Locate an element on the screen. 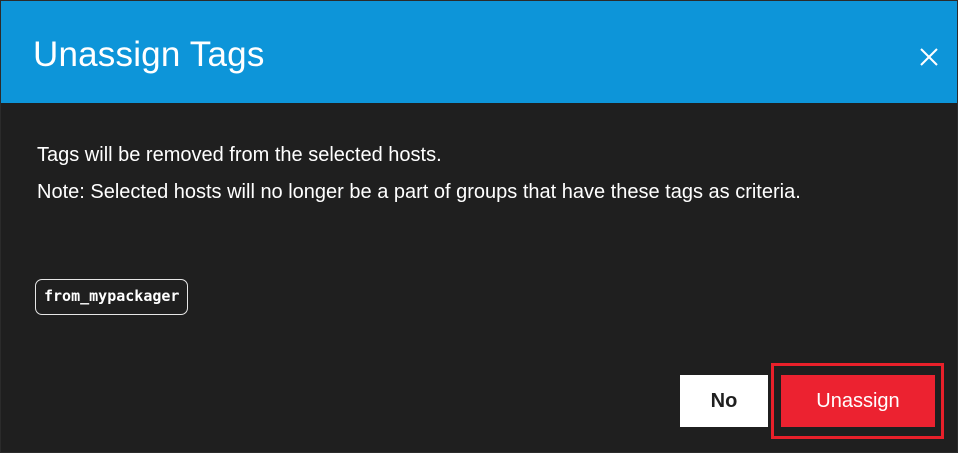 This screenshot has width=958, height=453. close-icon is located at coordinates (929, 57).